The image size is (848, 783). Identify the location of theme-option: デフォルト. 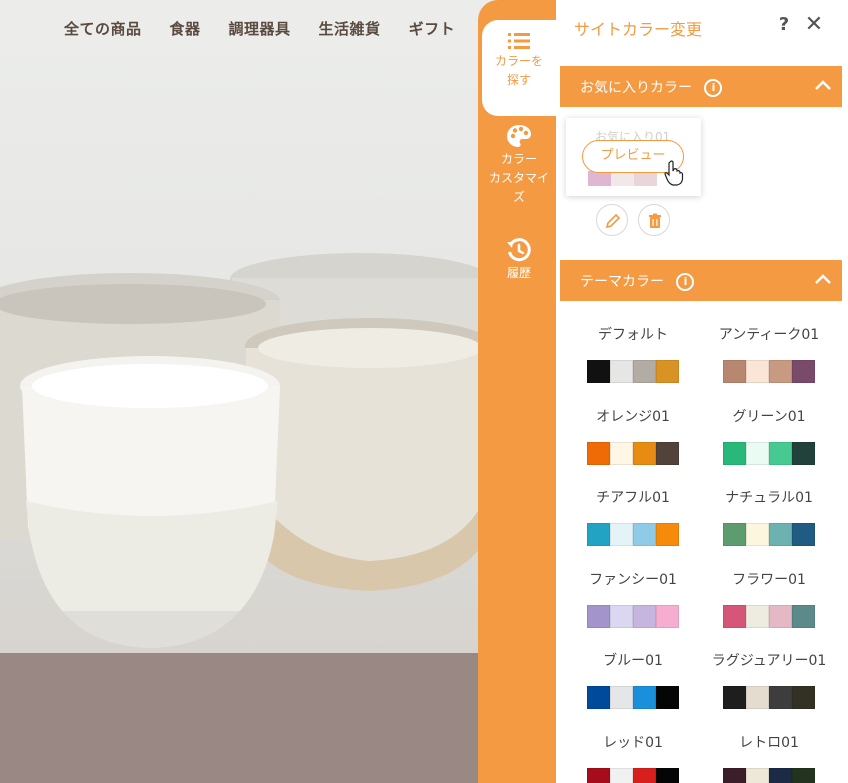
(633, 353).